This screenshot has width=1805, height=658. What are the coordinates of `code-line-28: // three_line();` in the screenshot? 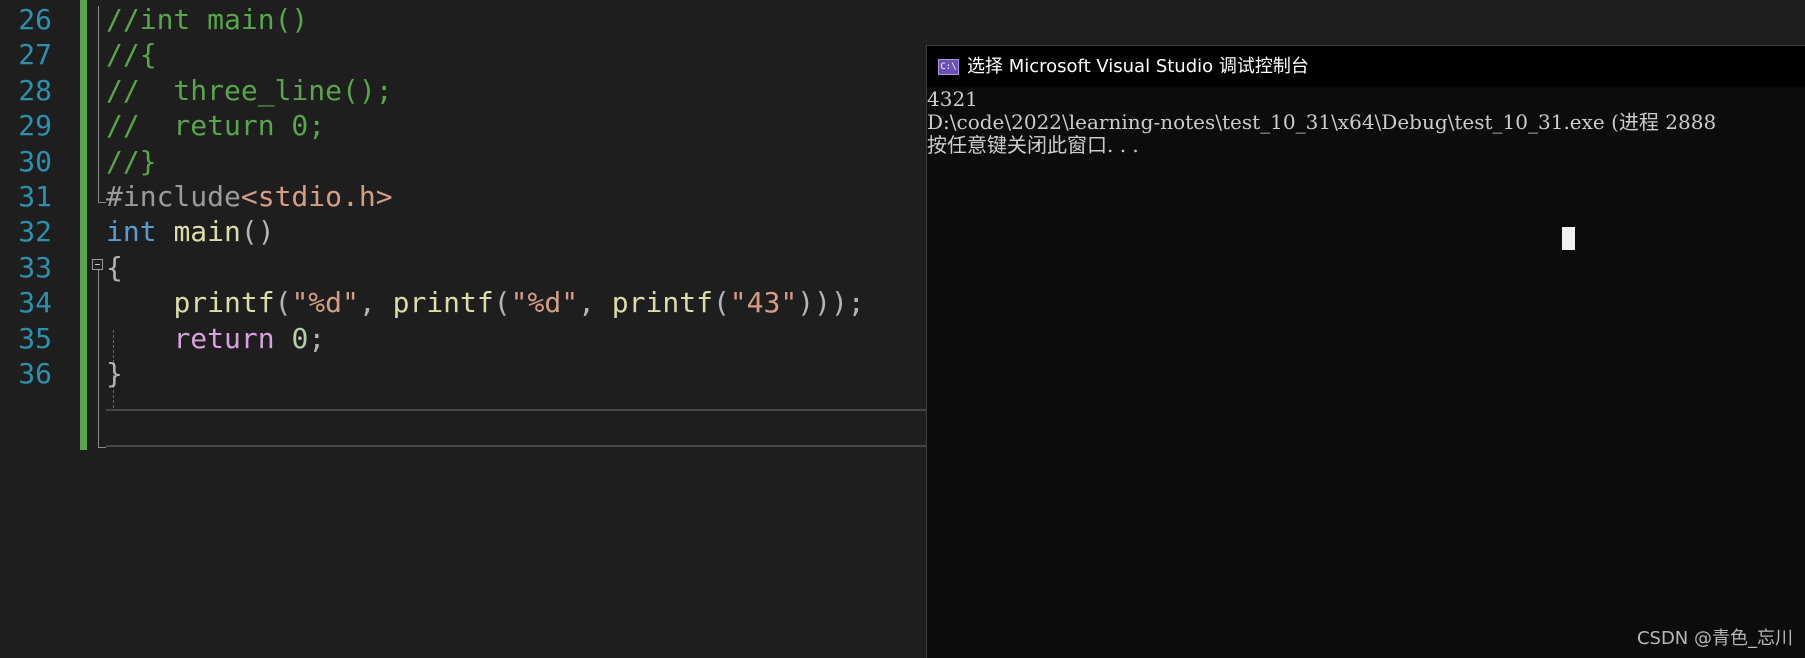 It's located at (249, 91).